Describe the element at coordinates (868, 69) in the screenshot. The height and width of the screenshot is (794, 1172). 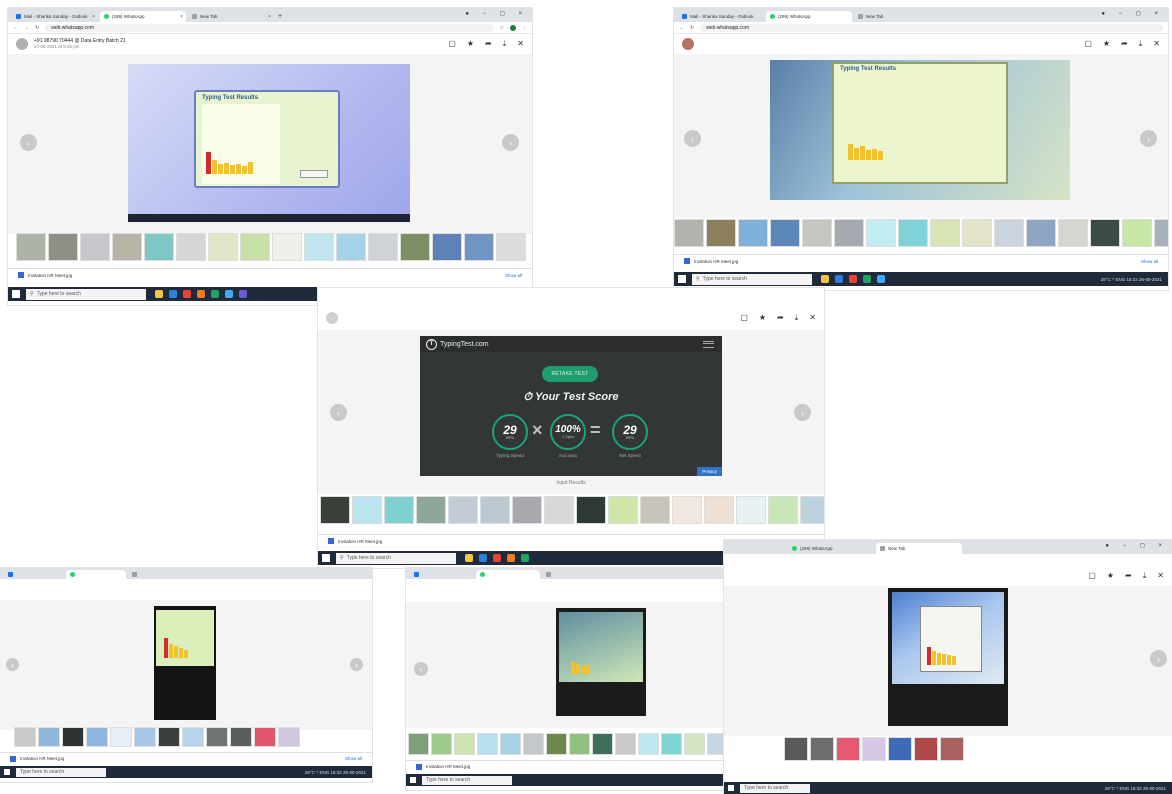
I see `typing-results-title: Typing Test Results` at that location.